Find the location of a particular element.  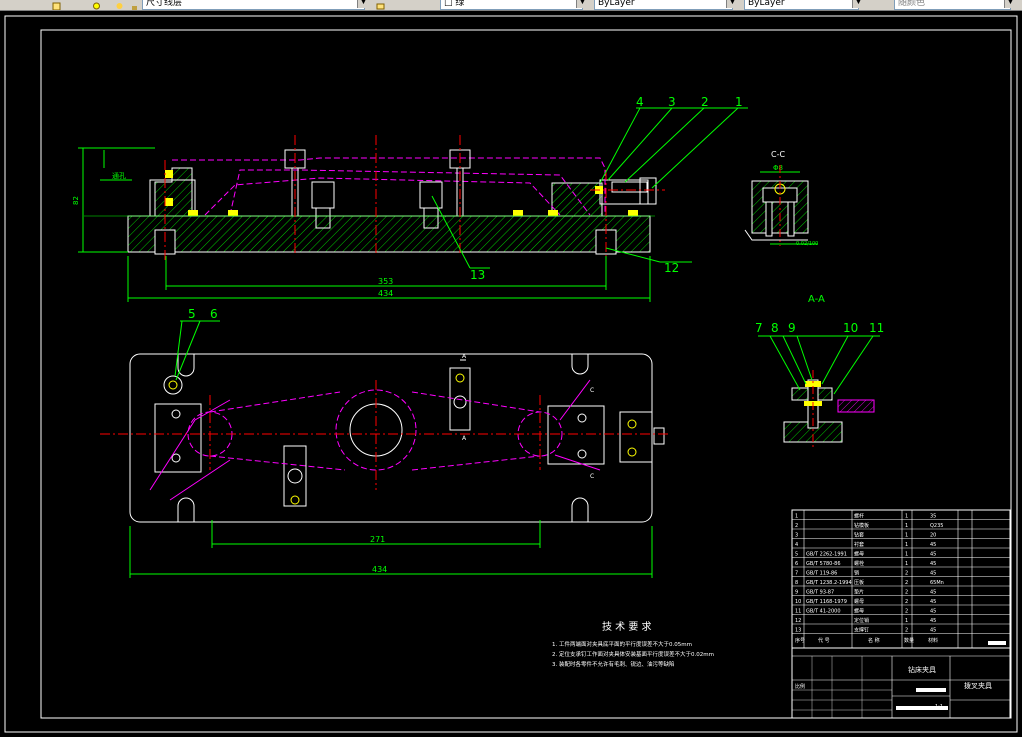

tech-req-item-3: 3. 装配时各零件不允许有毛刺、锐边、油污等缺陷 is located at coordinates (613, 664).